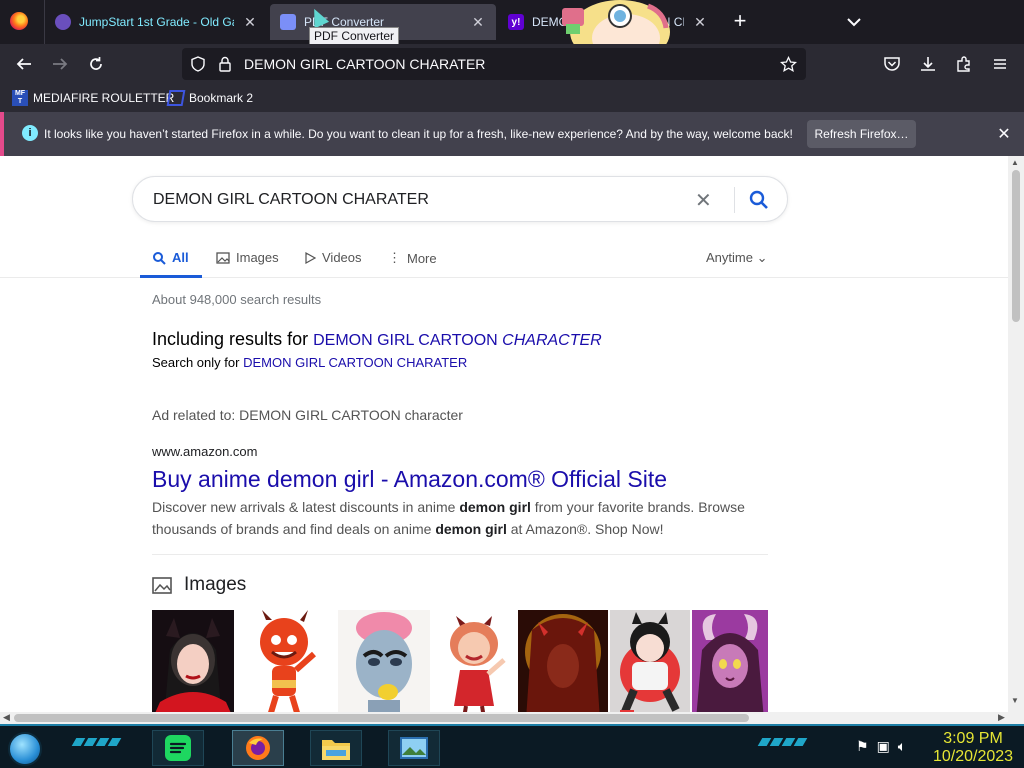 Image resolution: width=1024 pixels, height=768 pixels. What do you see at coordinates (737, 258) in the screenshot?
I see `time-filter-dropdown: Anytime ⌄` at bounding box center [737, 258].